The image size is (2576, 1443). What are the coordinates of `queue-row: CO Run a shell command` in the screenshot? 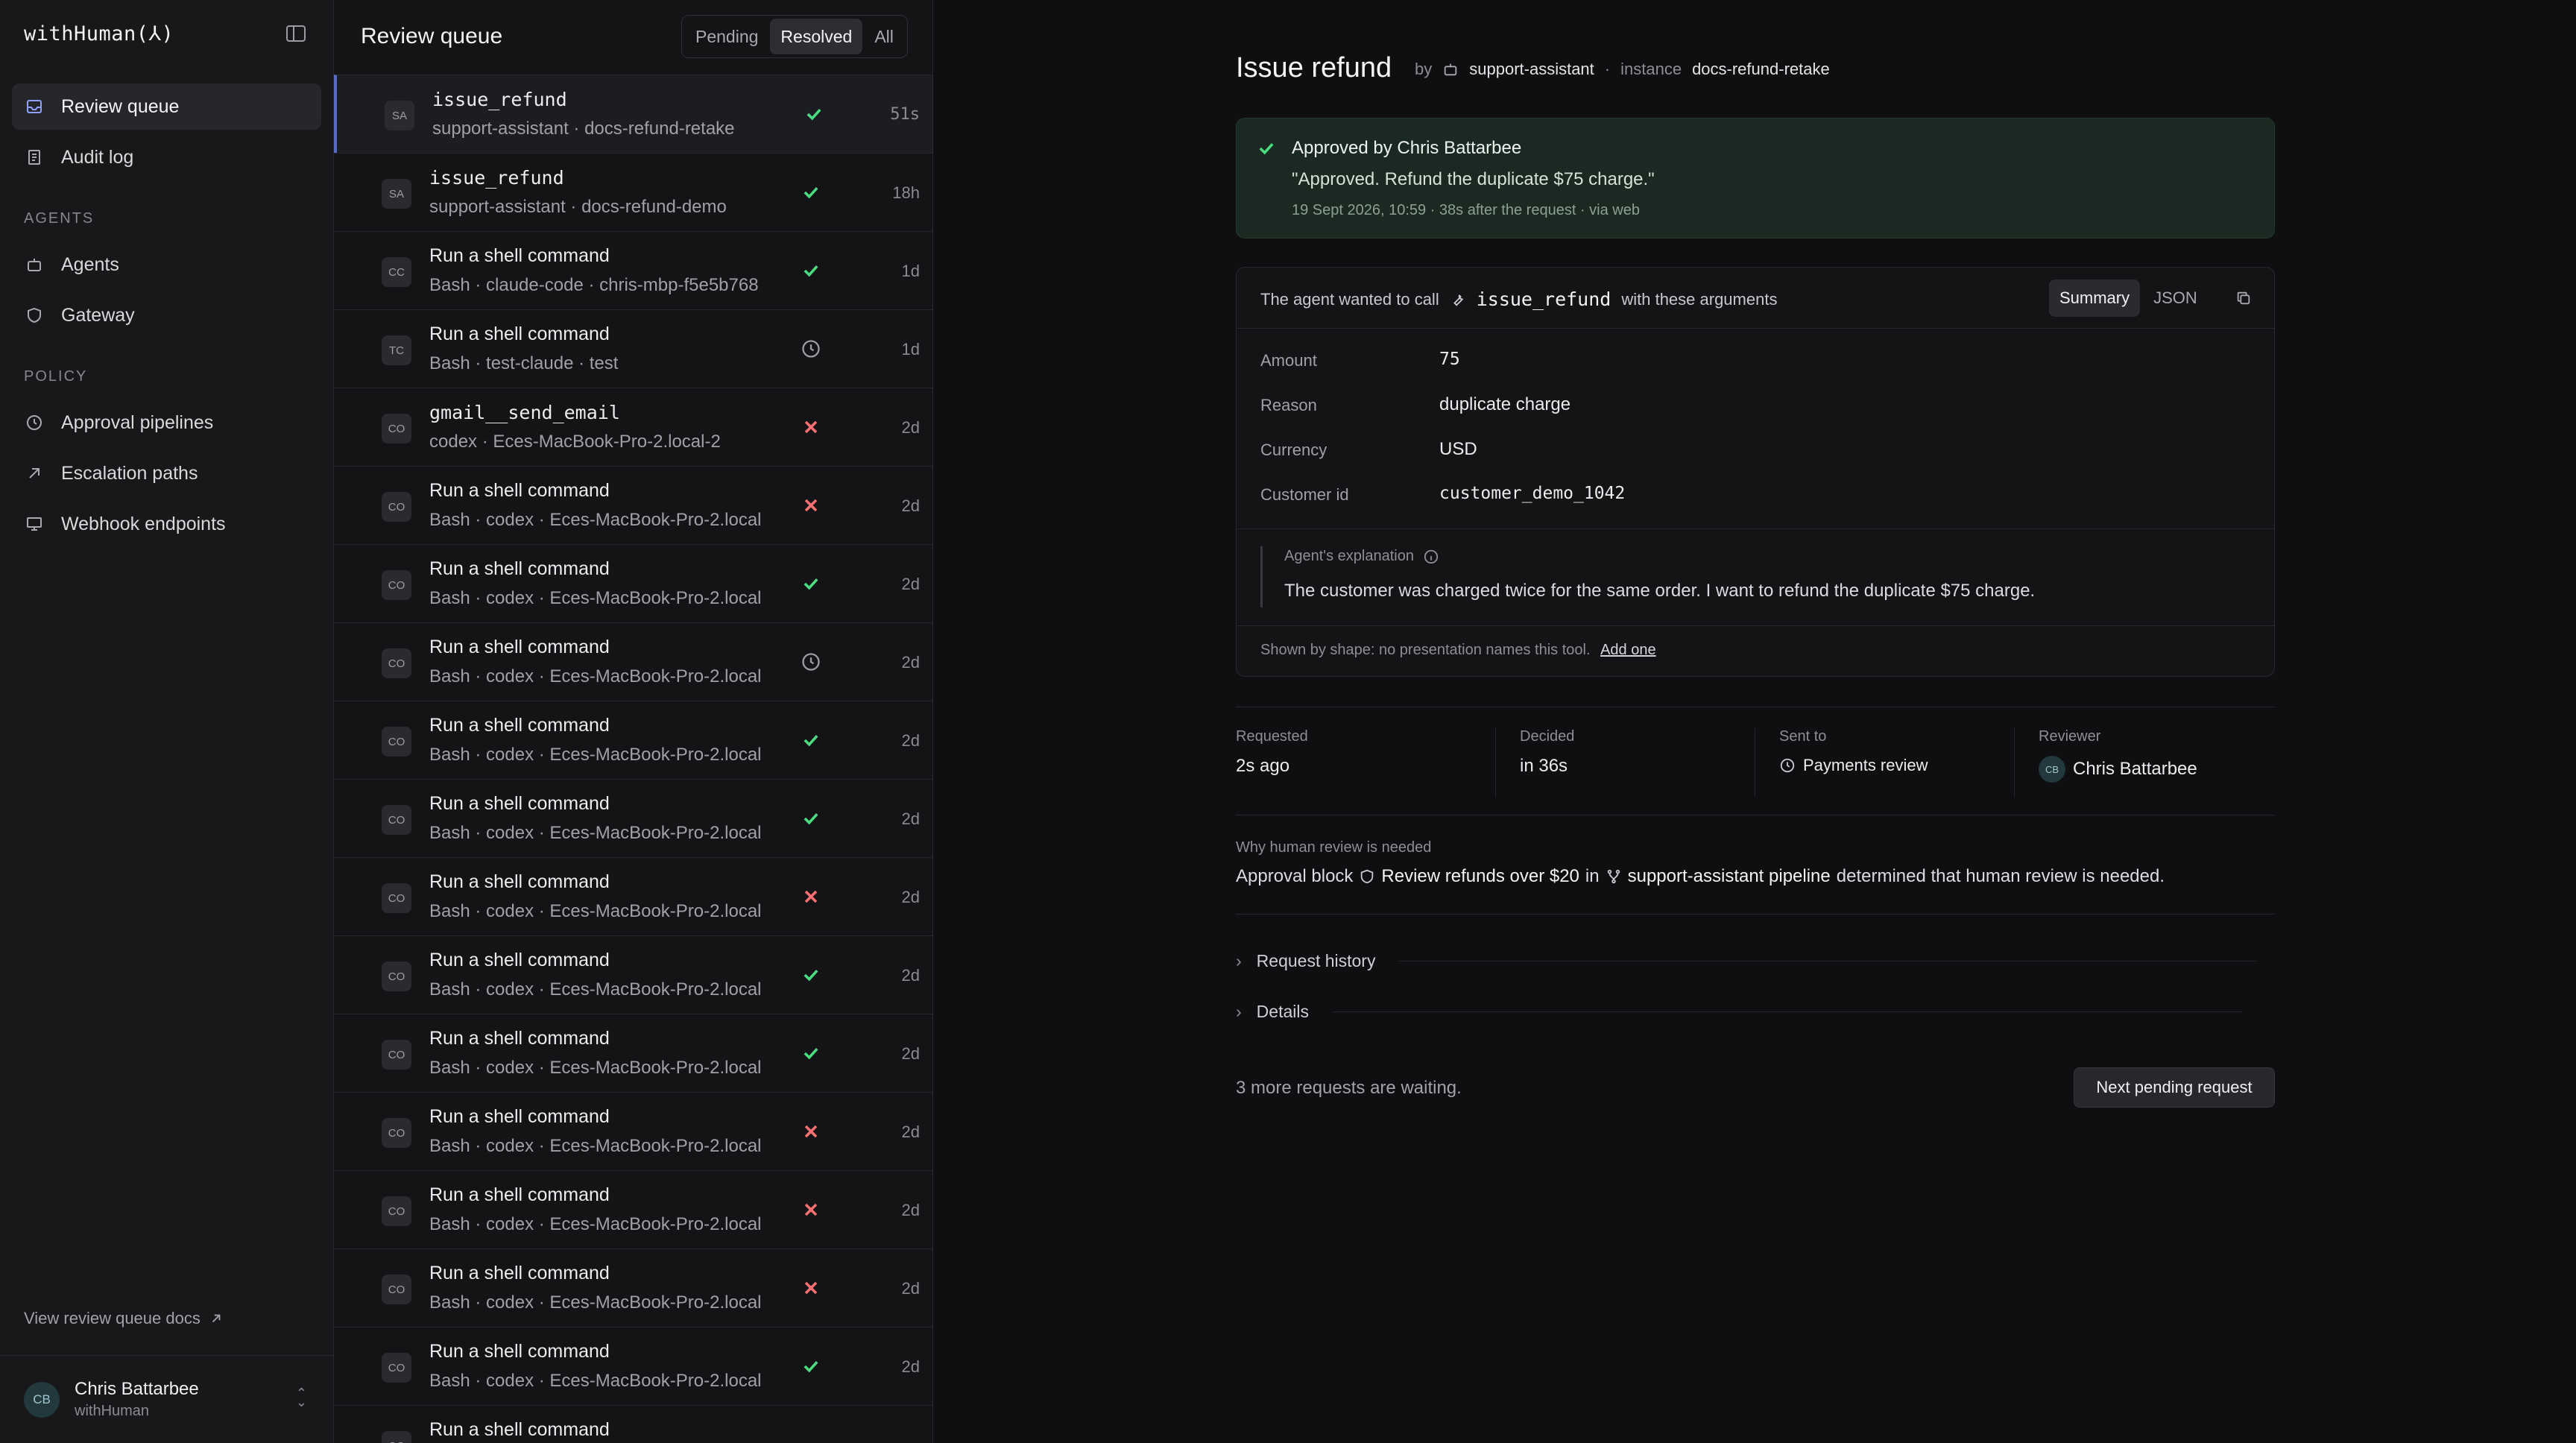 It's located at (633, 1424).